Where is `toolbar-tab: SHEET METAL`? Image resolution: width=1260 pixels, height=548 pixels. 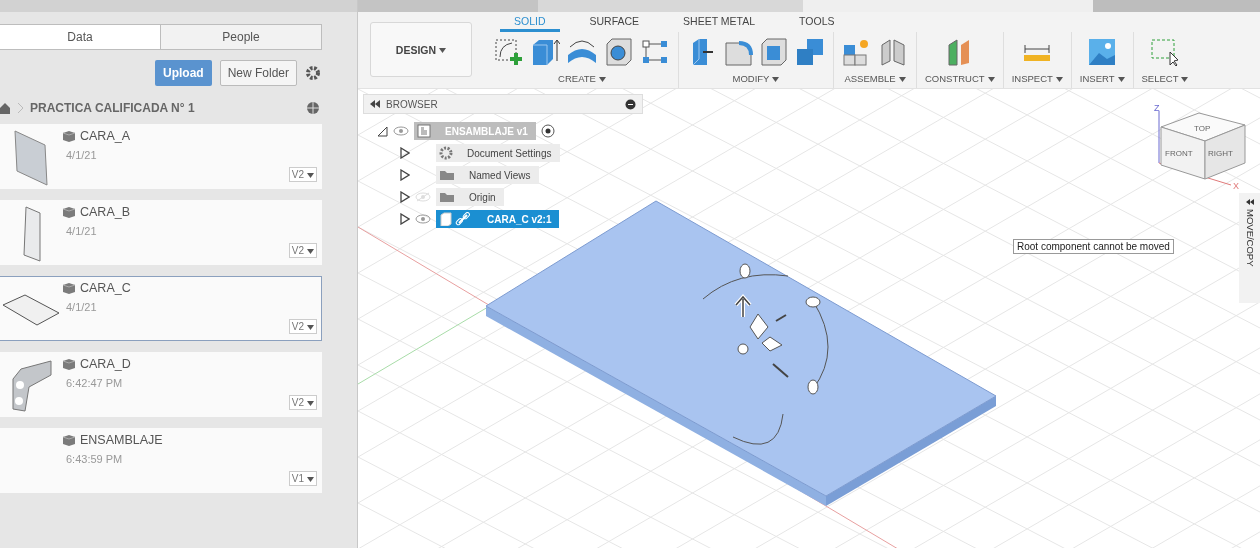 toolbar-tab: SHEET METAL is located at coordinates (719, 23).